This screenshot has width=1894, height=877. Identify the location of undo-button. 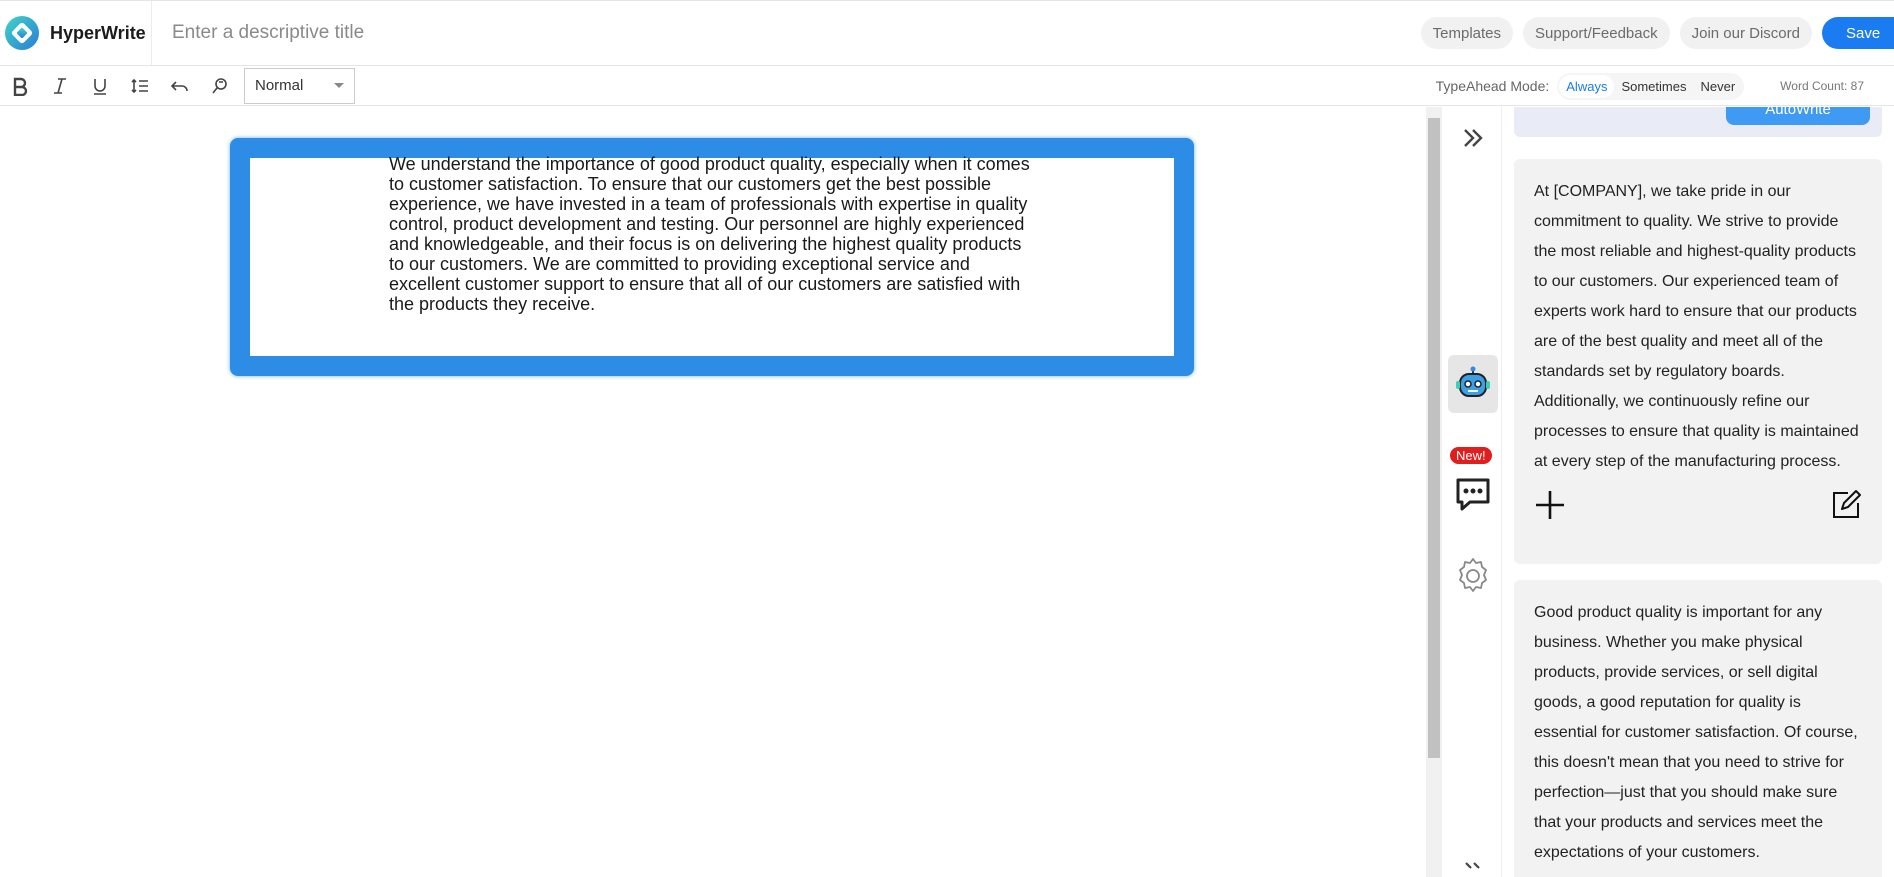
(180, 86).